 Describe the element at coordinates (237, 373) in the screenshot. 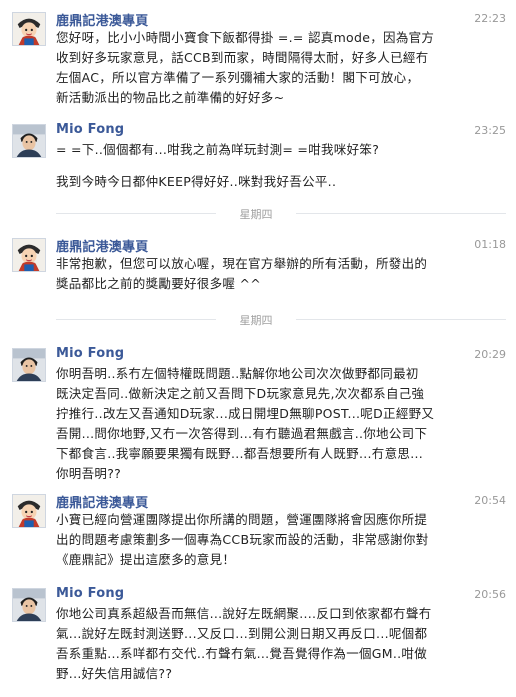

I see `message-line: 你明吾明..系冇左個特權既問題..點解你地公司次次做野都同最初` at that location.